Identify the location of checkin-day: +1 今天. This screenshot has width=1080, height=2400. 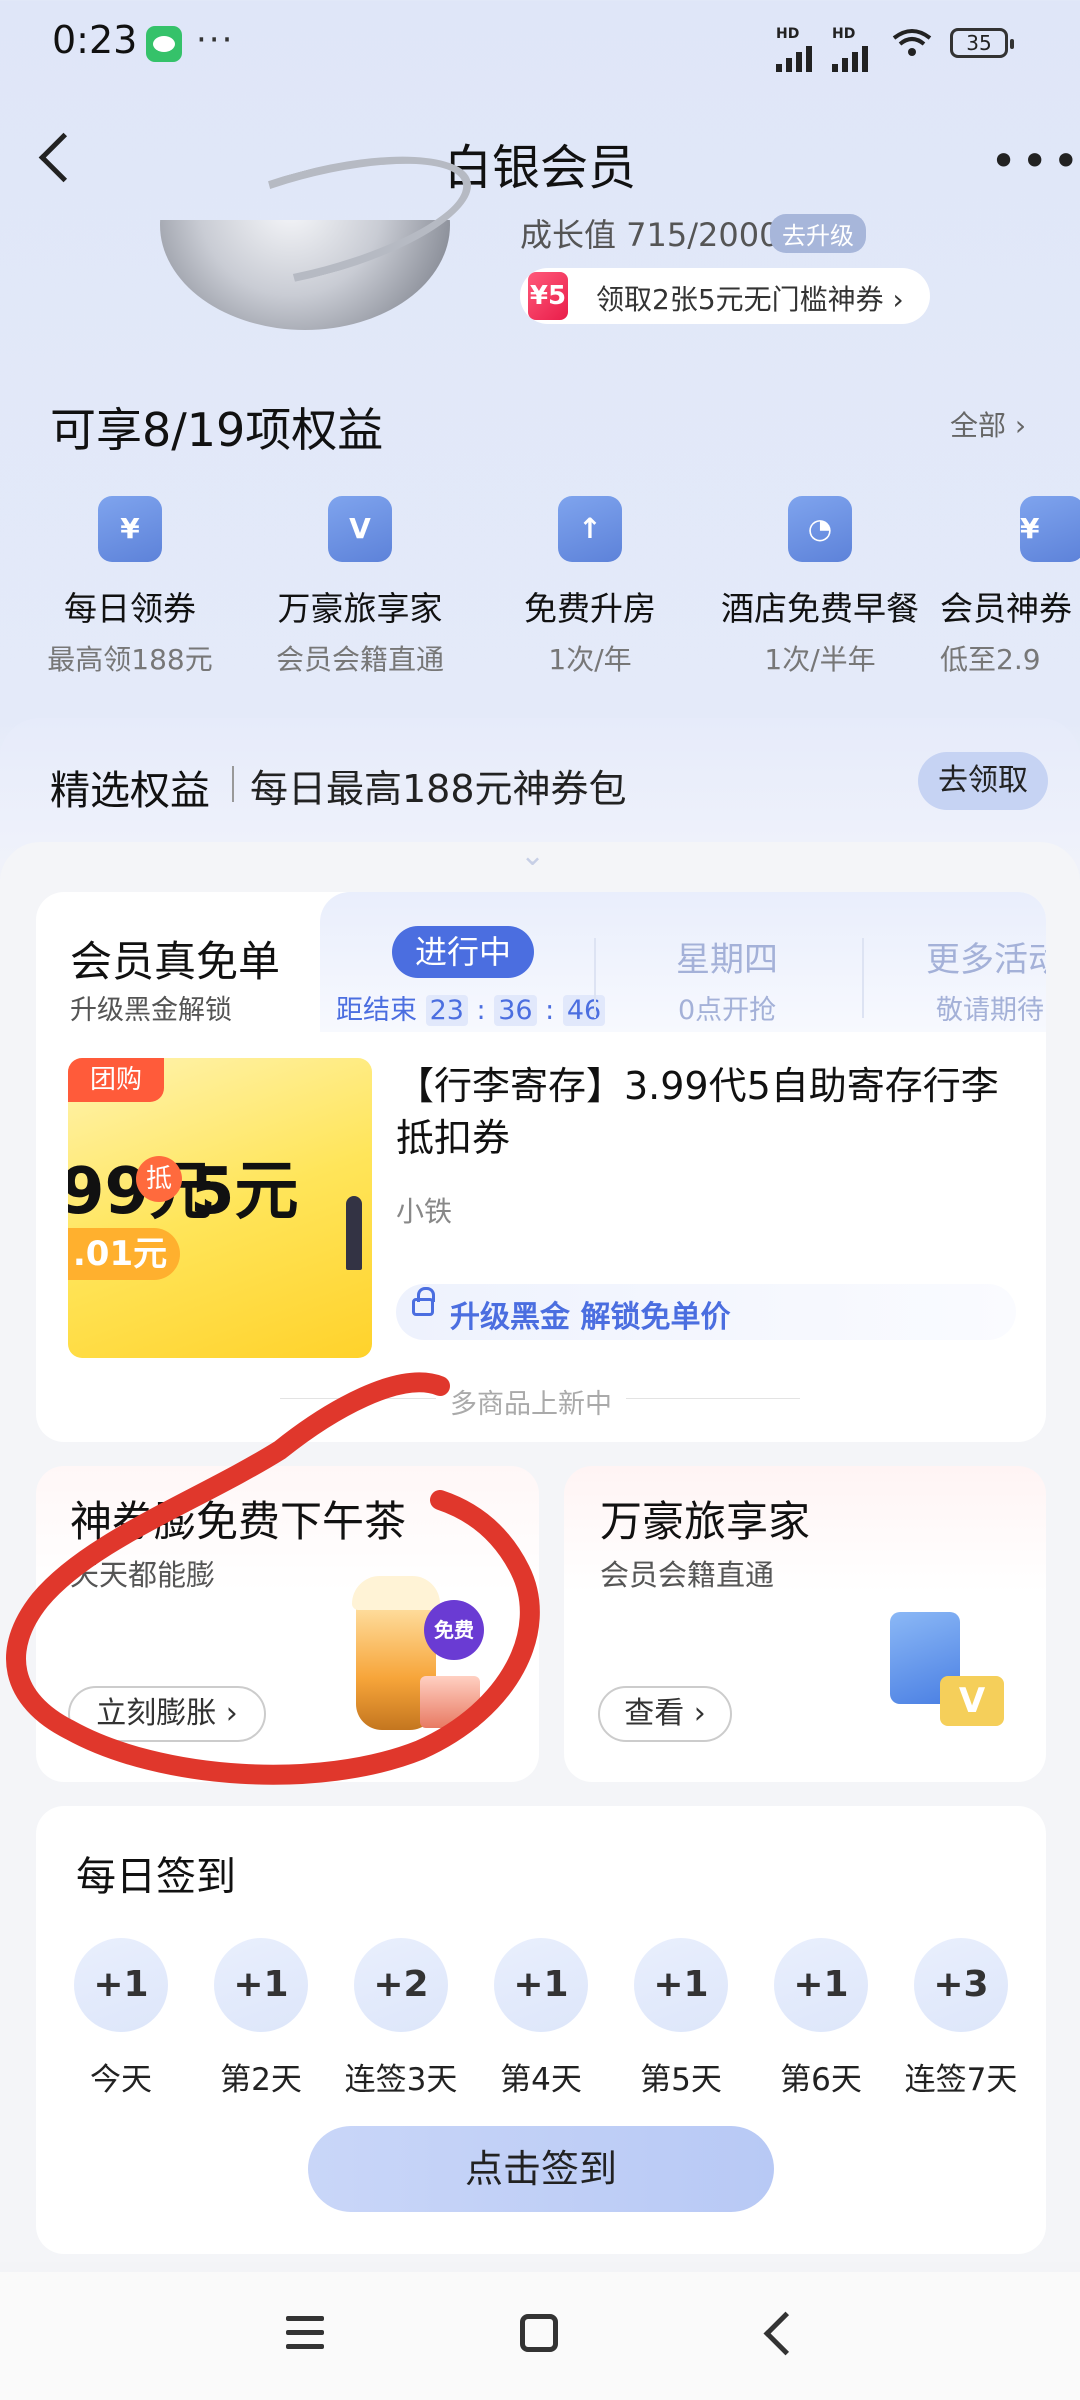
(121, 2018).